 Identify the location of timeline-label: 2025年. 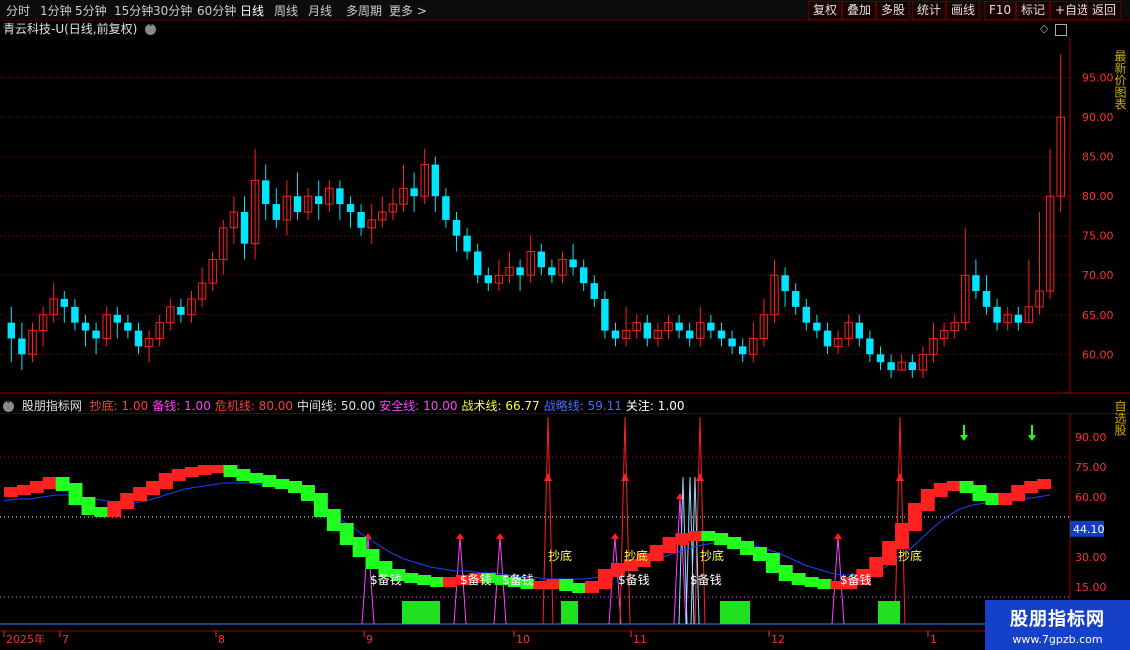
(25, 639).